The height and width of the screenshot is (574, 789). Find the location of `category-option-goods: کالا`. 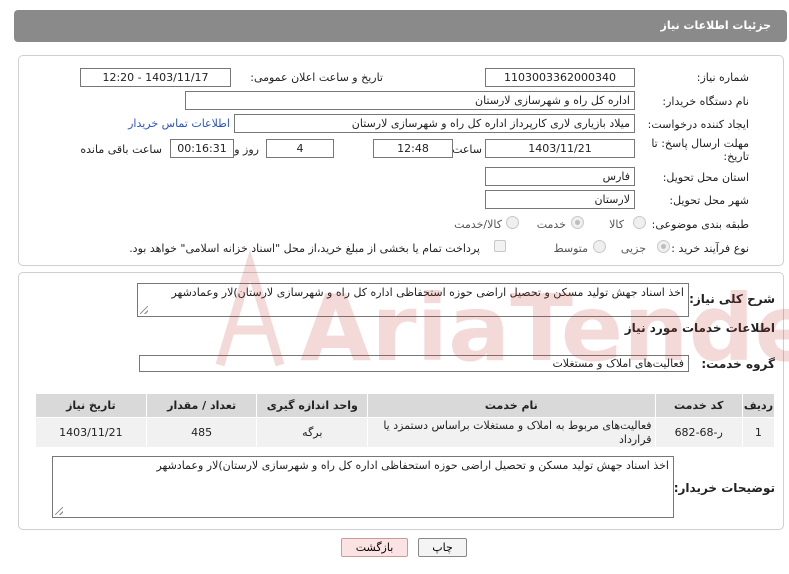

category-option-goods: کالا is located at coordinates (616, 224).